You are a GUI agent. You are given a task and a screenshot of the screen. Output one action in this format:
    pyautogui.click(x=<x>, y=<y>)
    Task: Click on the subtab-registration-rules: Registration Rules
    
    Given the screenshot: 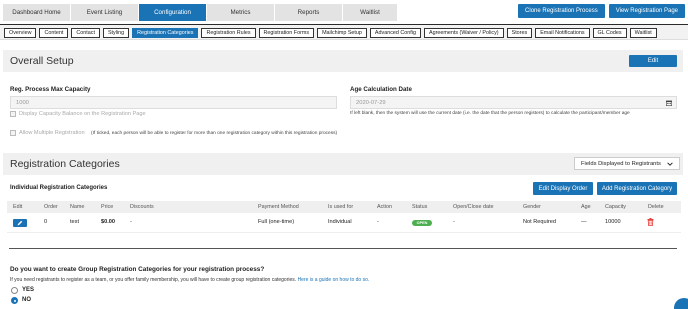 What is the action you would take?
    pyautogui.click(x=228, y=33)
    